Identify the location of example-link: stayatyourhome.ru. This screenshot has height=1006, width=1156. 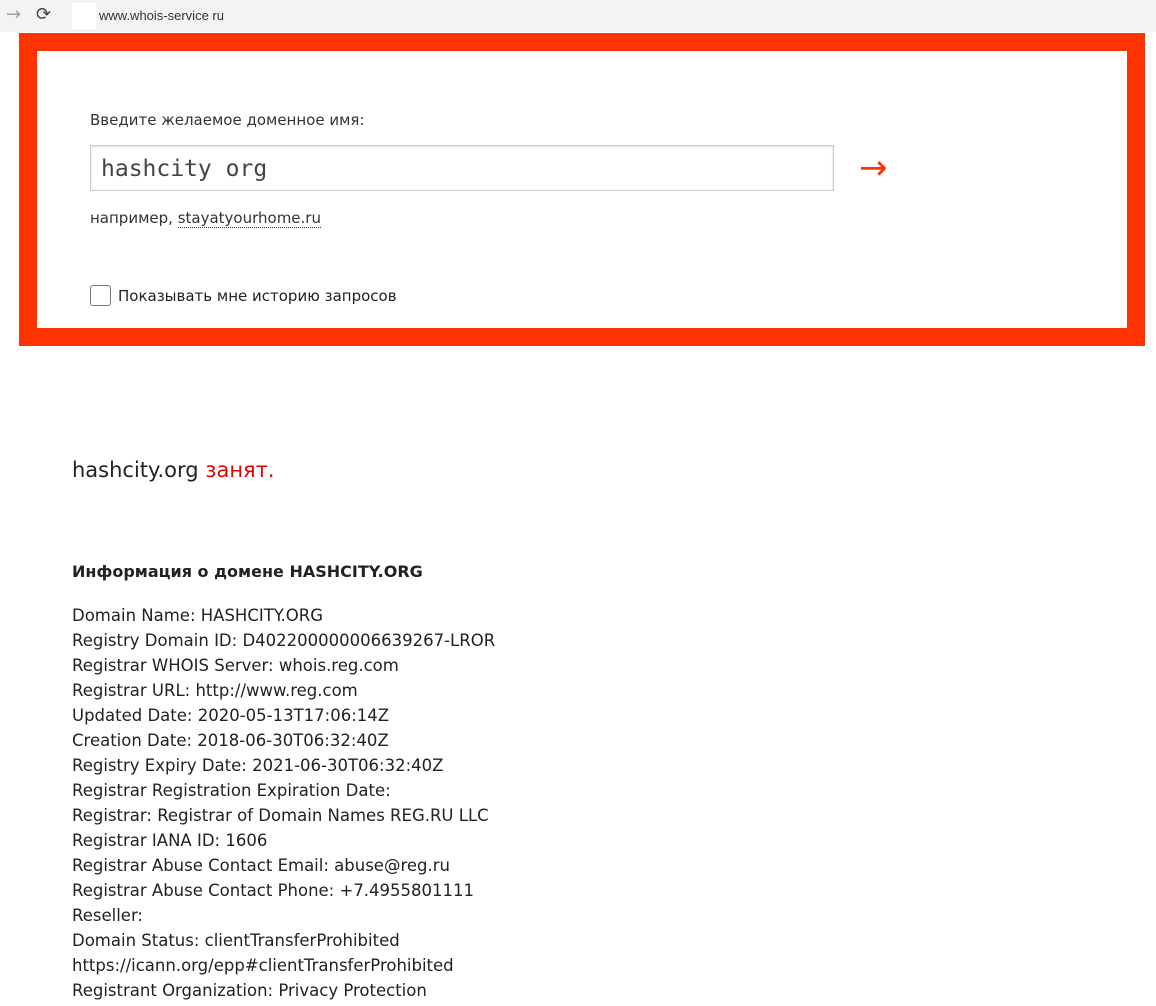
(249, 218).